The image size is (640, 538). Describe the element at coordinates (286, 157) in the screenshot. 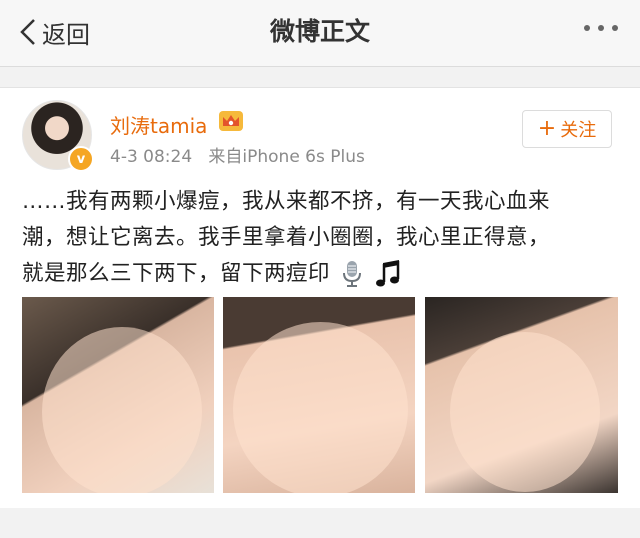

I see `post-source: 来自iPhone 6s Plus` at that location.